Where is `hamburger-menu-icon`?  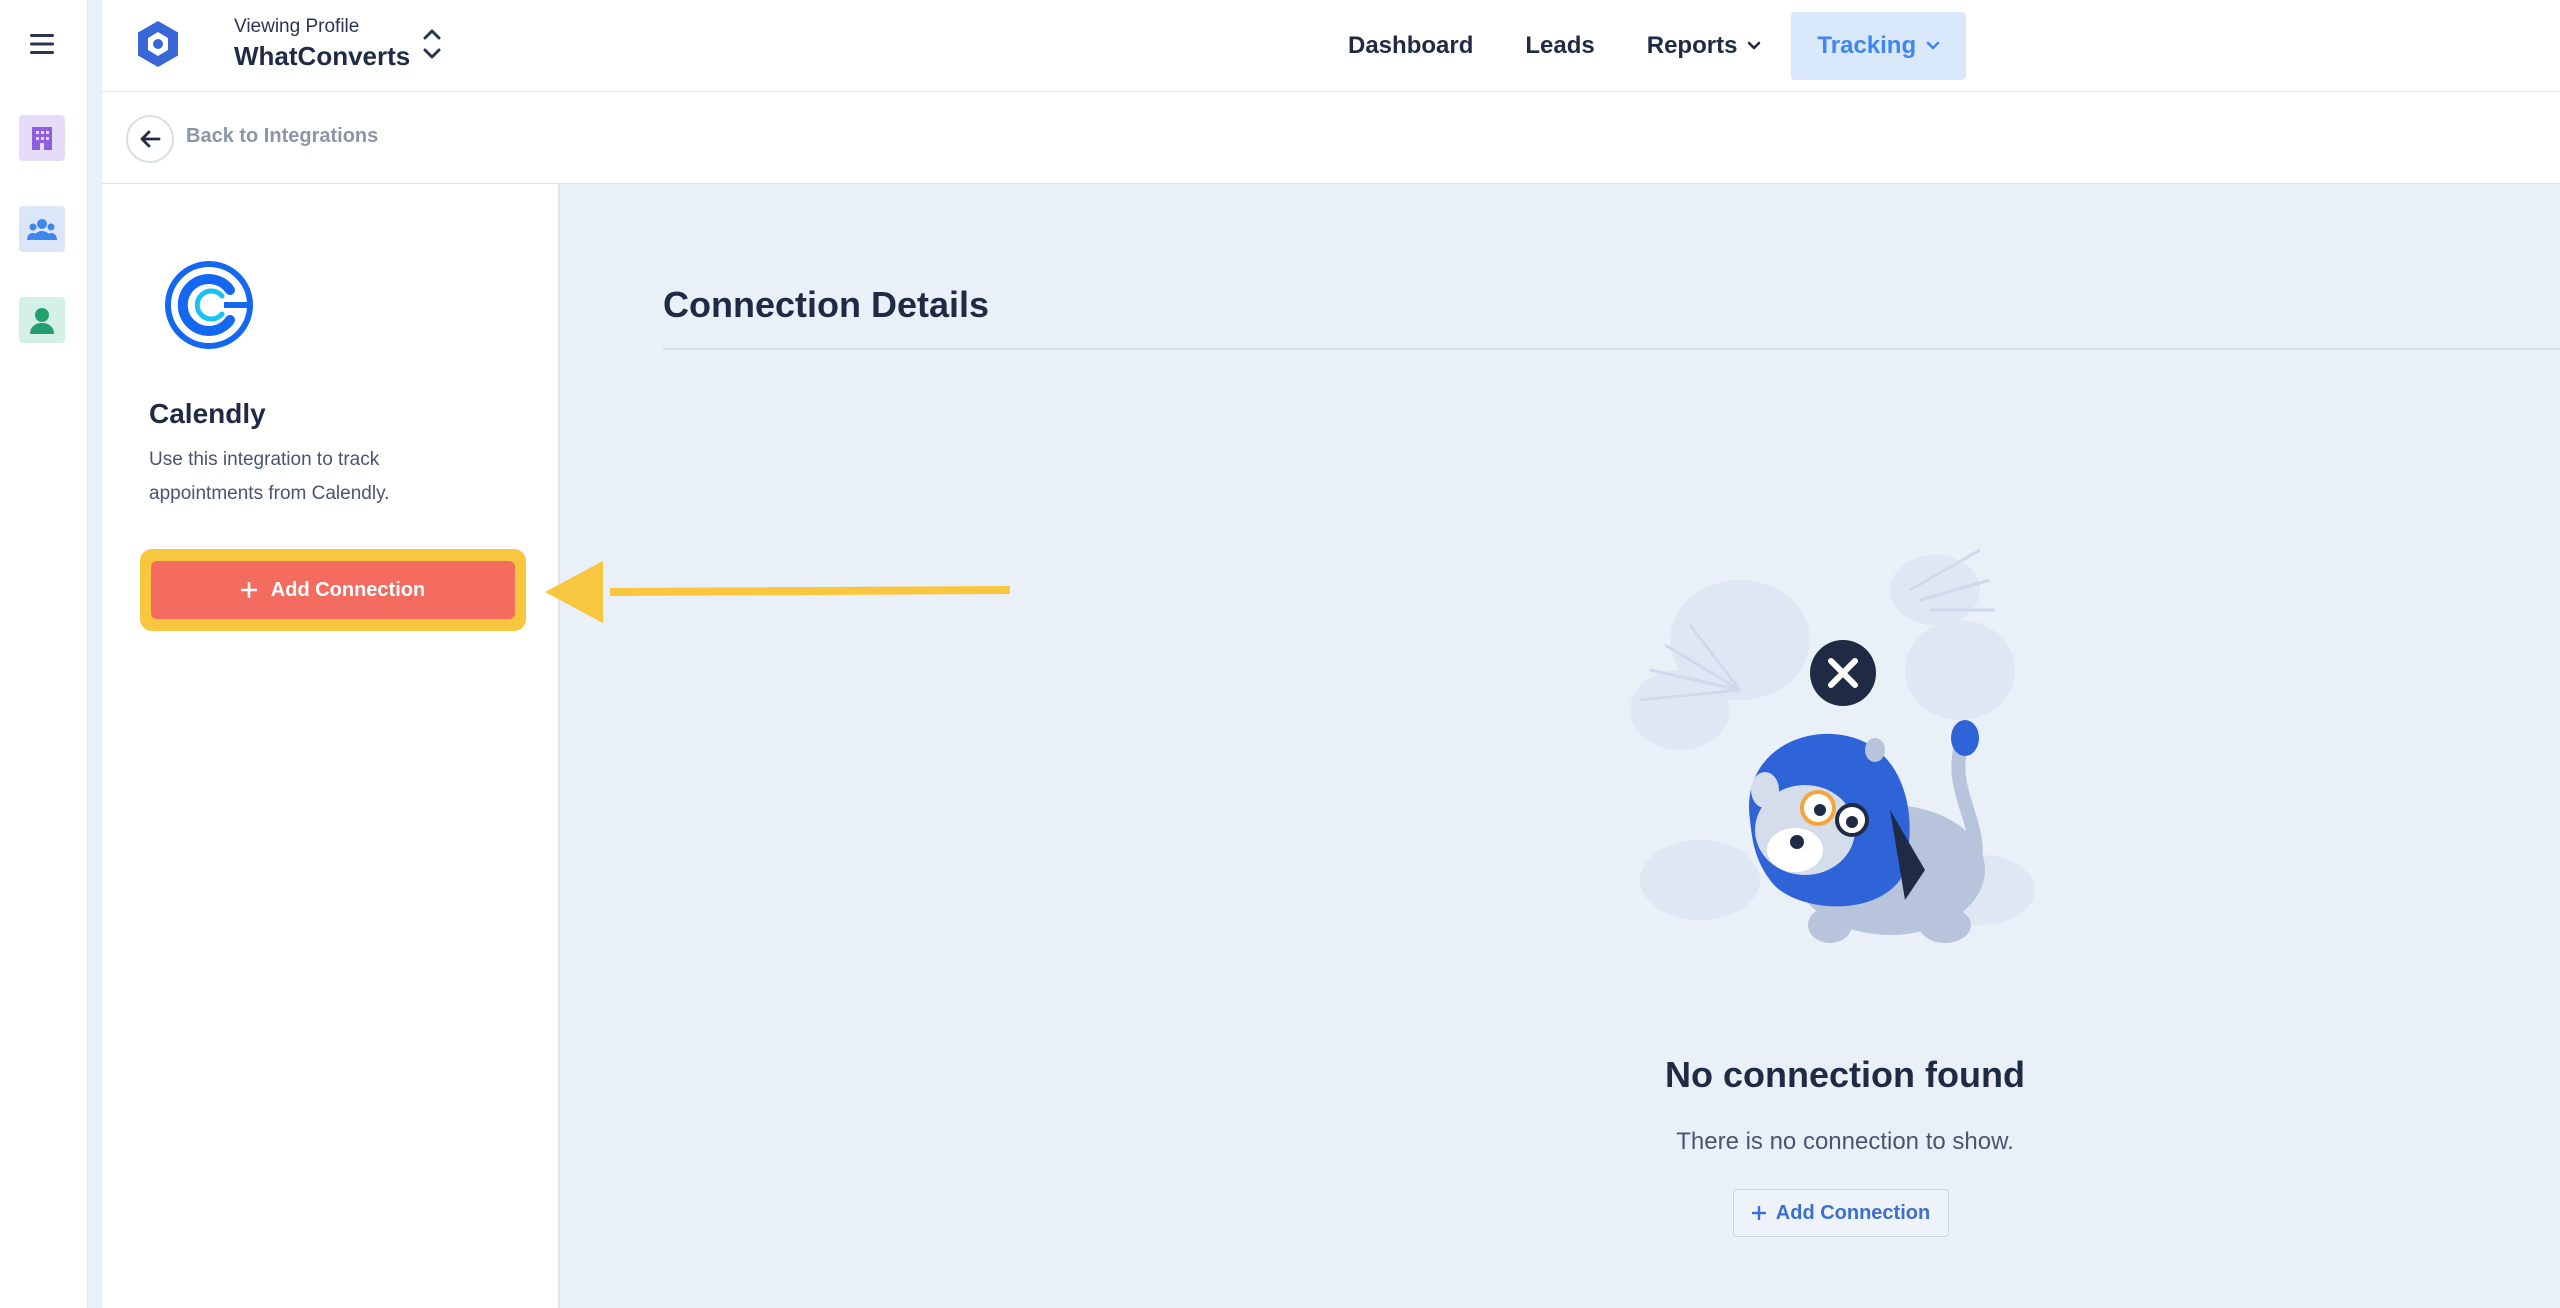
hamburger-menu-icon is located at coordinates (42, 44).